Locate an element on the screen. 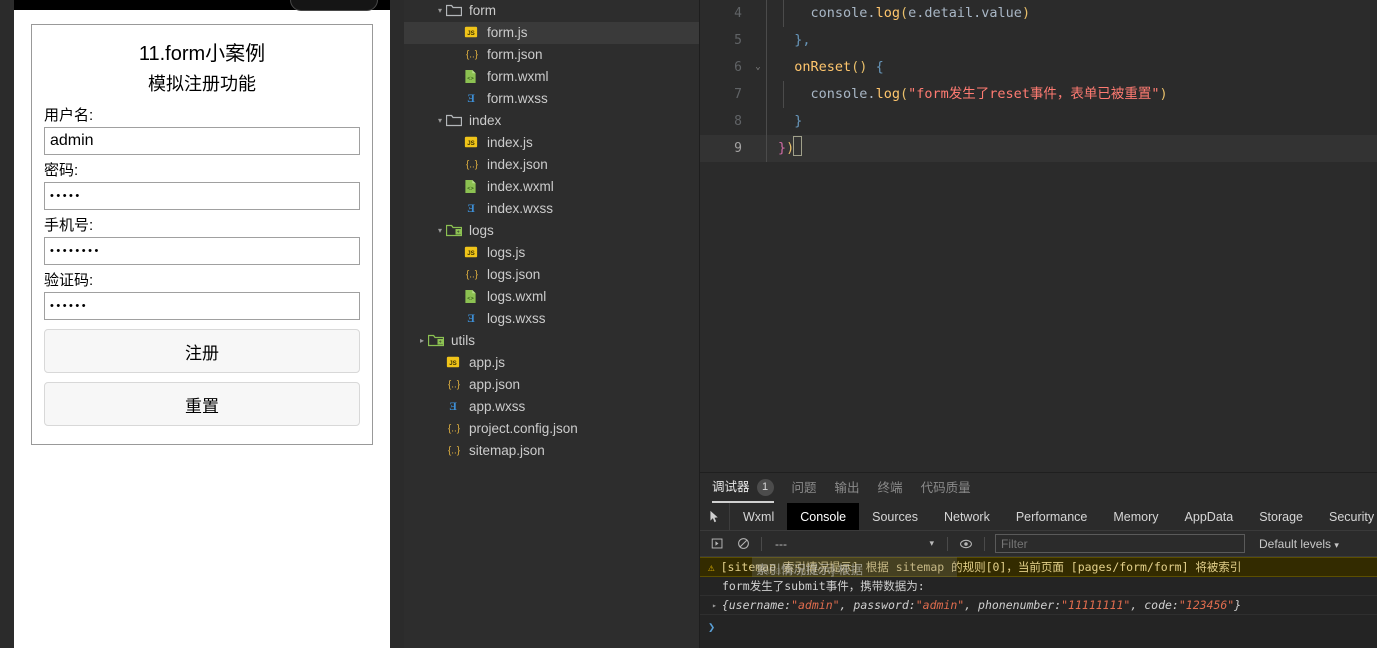 Image resolution: width=1377 pixels, height=648 pixels. code-line: 4 console.log(e.detail.value) is located at coordinates (1038, 13).